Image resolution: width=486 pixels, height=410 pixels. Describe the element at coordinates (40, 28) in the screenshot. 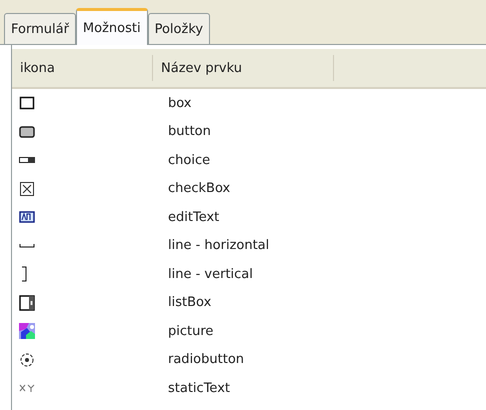

I see `tab: Formulář` at that location.